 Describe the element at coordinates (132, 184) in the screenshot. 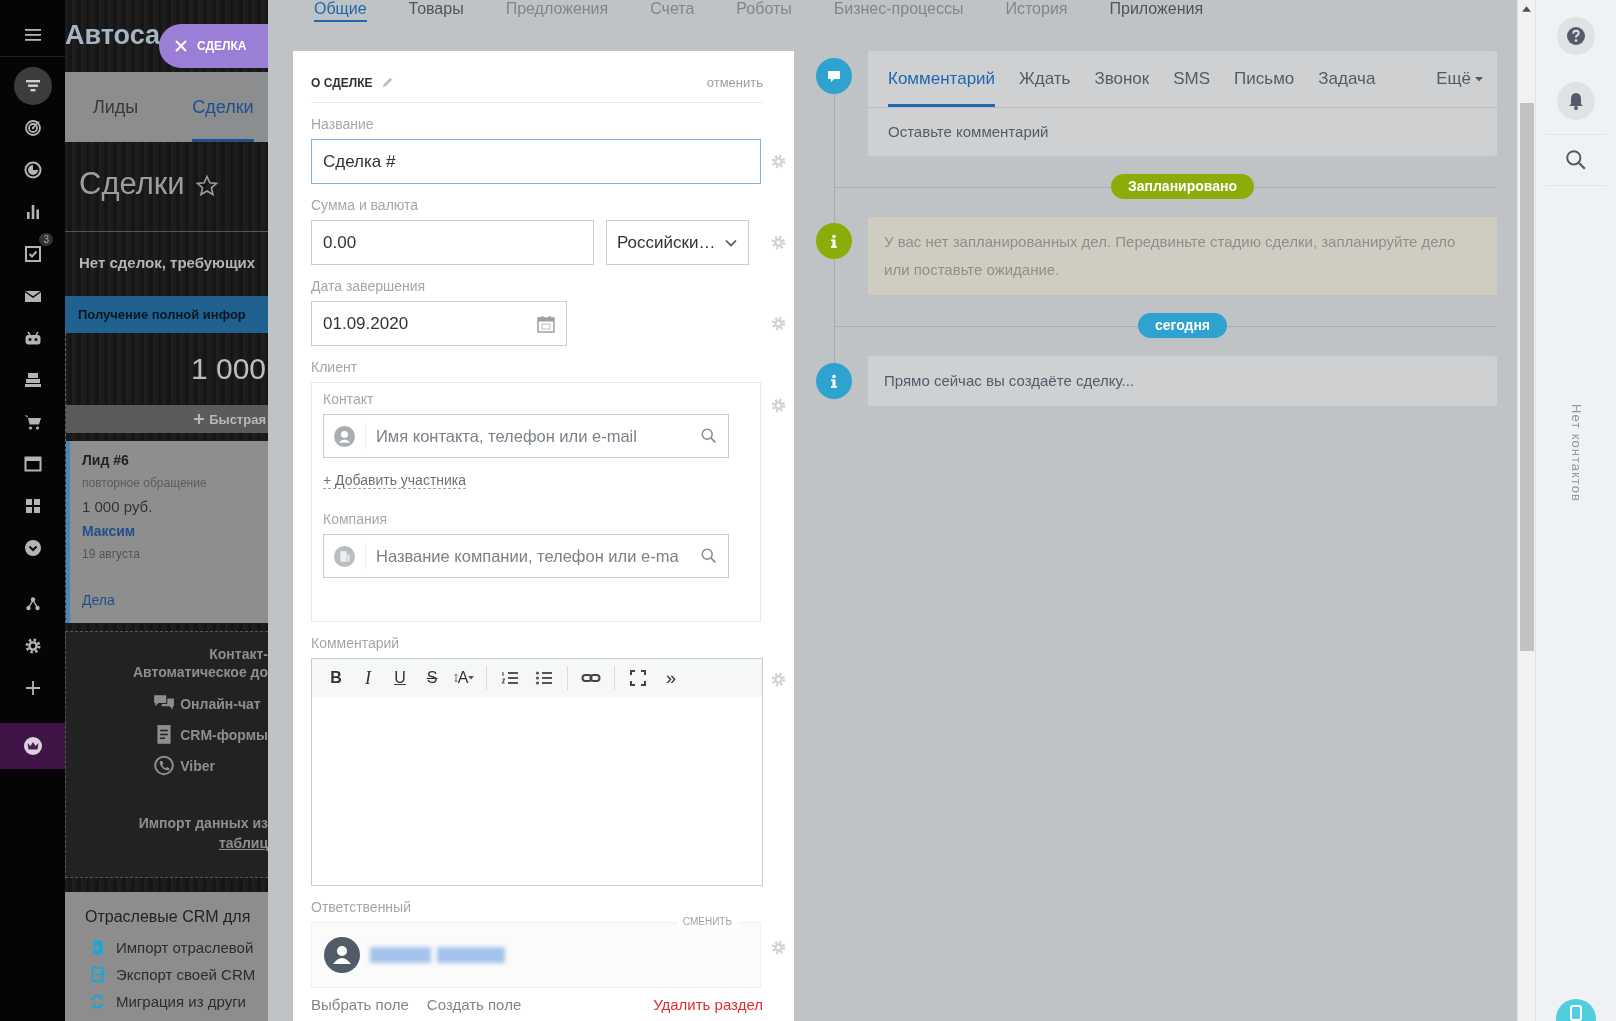

I see `page-title: Сделки` at that location.